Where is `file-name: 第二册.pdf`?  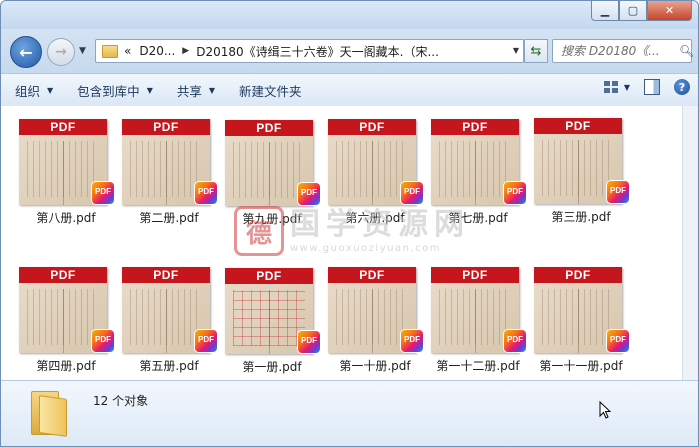 file-name: 第二册.pdf is located at coordinates (169, 217).